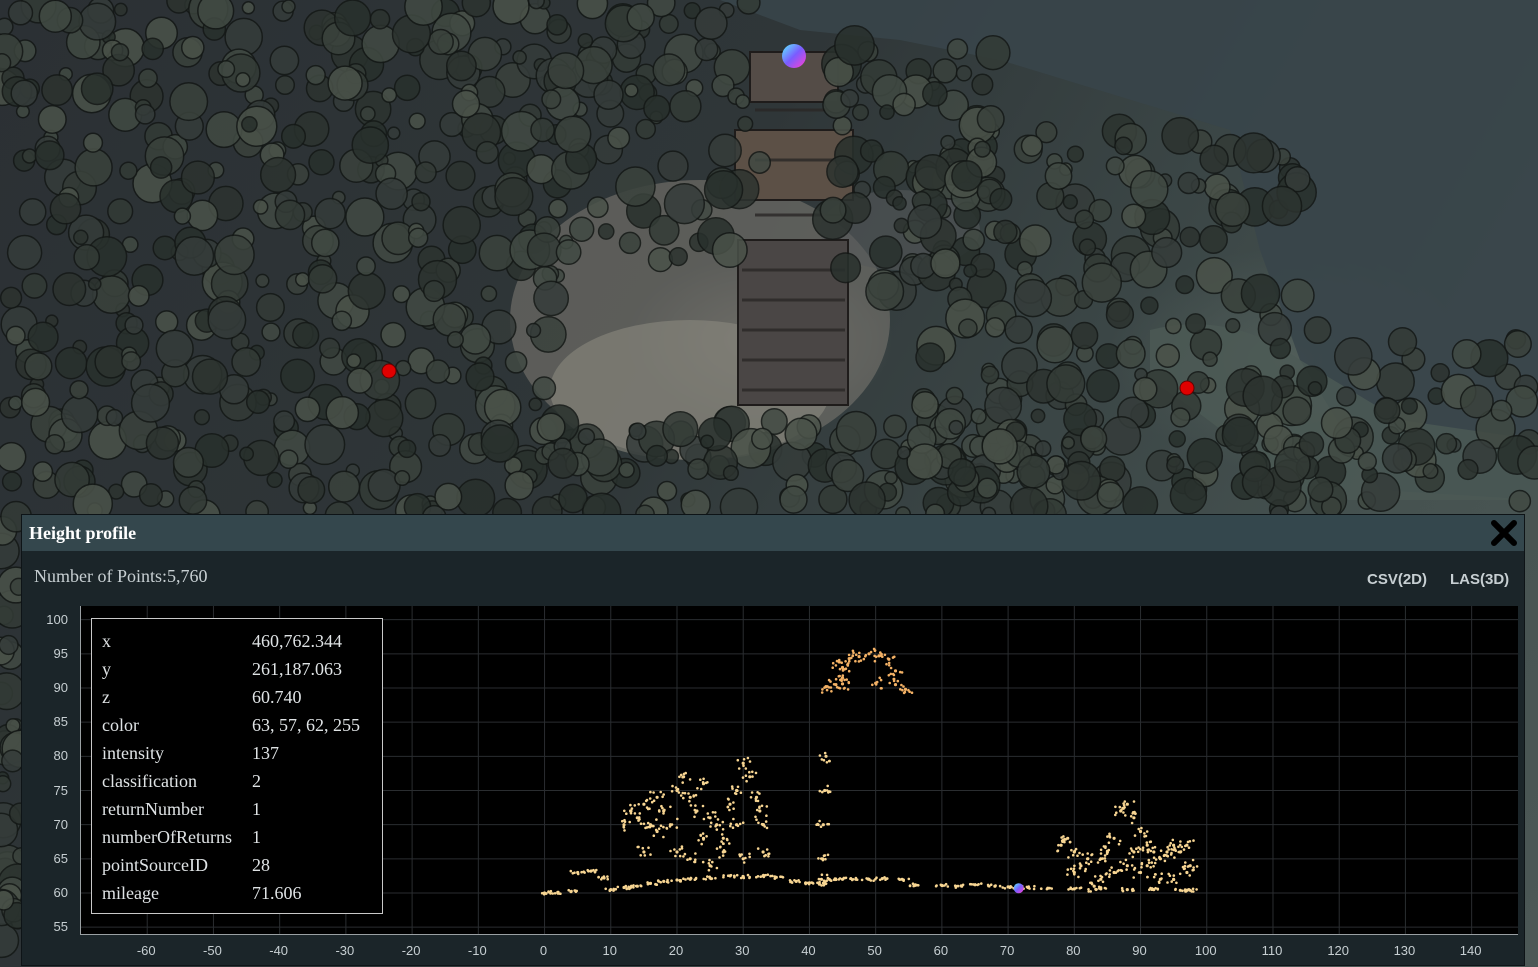 The height and width of the screenshot is (967, 1538). What do you see at coordinates (742, 950) in the screenshot?
I see `x-tick-label: 30` at bounding box center [742, 950].